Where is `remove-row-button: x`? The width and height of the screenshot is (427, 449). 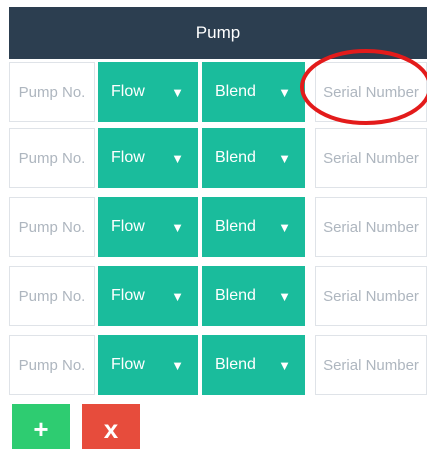 remove-row-button: x is located at coordinates (111, 426).